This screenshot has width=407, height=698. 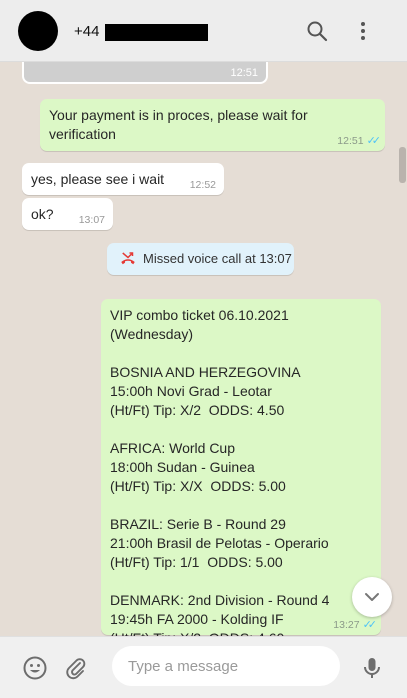 What do you see at coordinates (35, 668) in the screenshot?
I see `emoji-icon` at bounding box center [35, 668].